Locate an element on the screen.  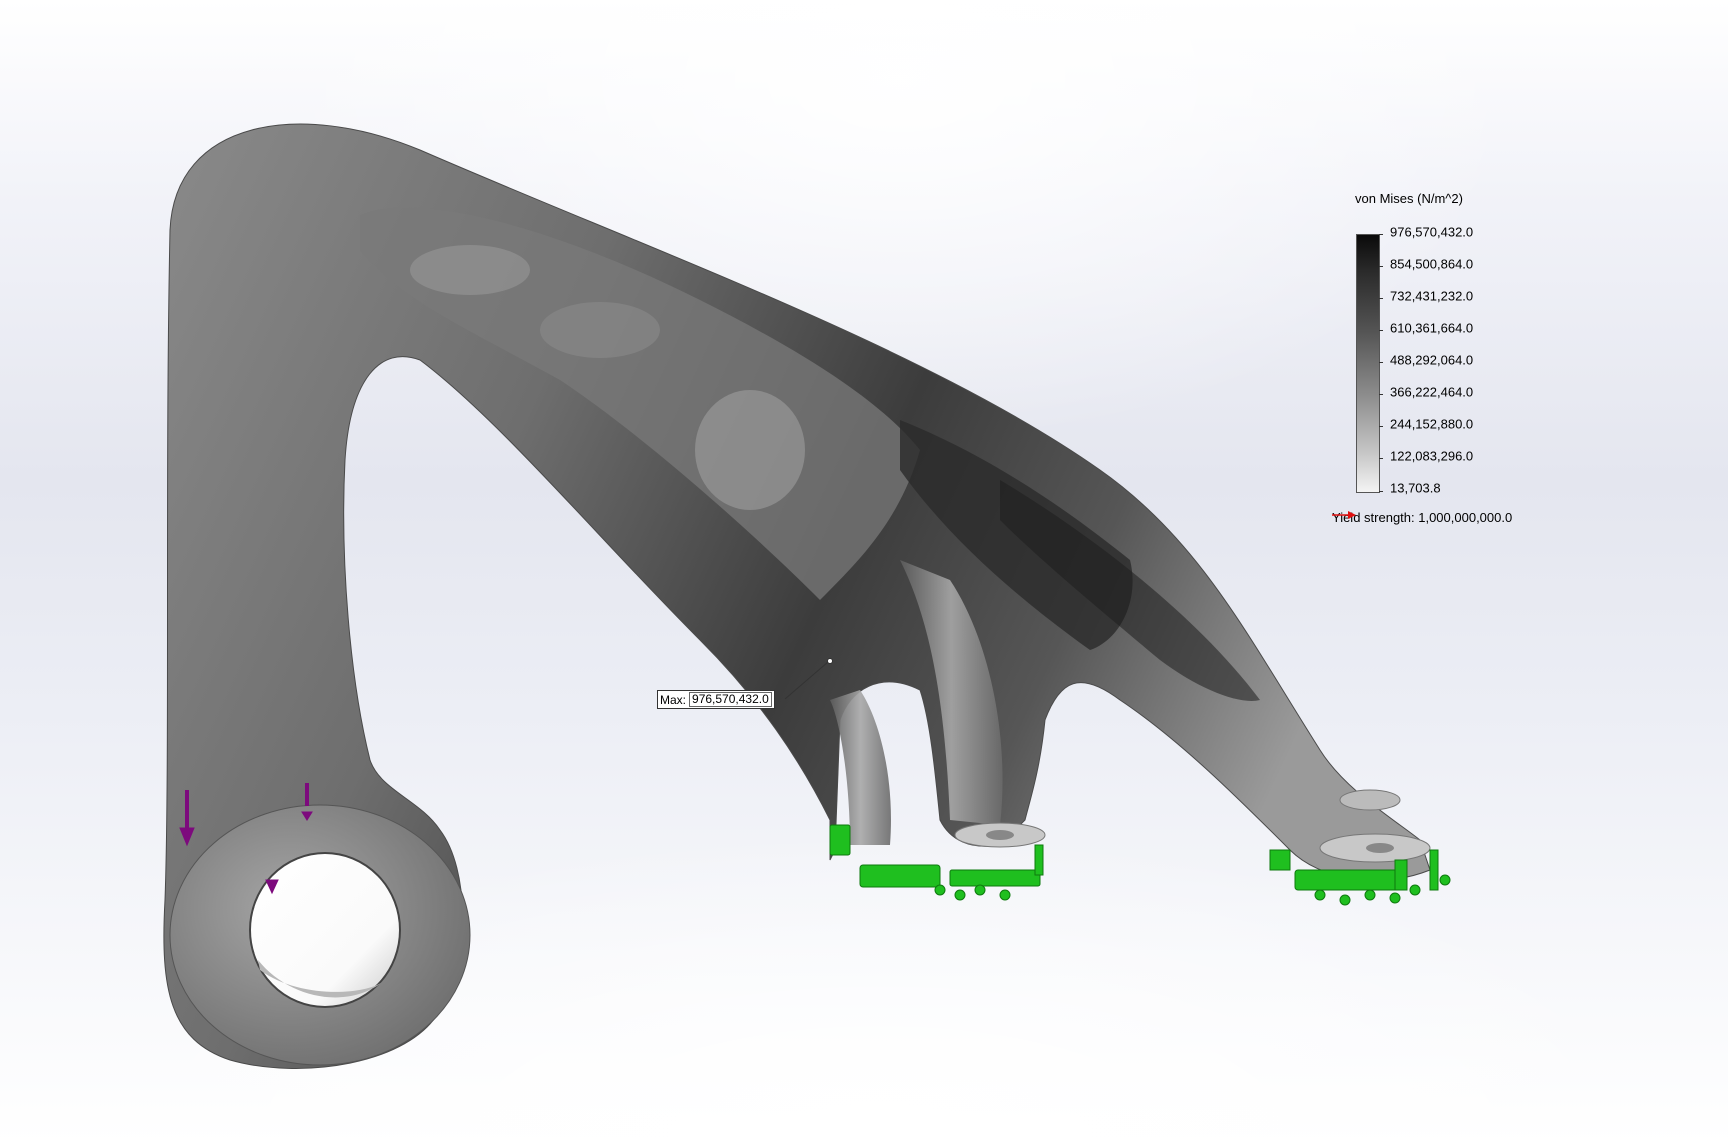
yield-strength-label: Yield strength: 1,000,000,000.0 is located at coordinates (1422, 517).